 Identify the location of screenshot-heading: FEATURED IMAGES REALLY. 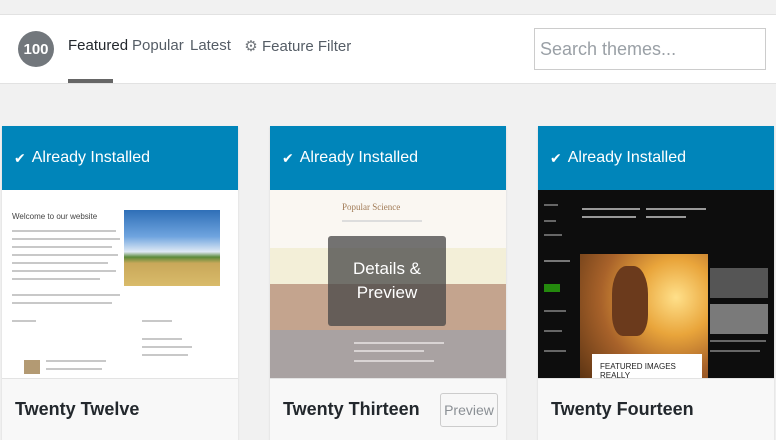
(647, 366).